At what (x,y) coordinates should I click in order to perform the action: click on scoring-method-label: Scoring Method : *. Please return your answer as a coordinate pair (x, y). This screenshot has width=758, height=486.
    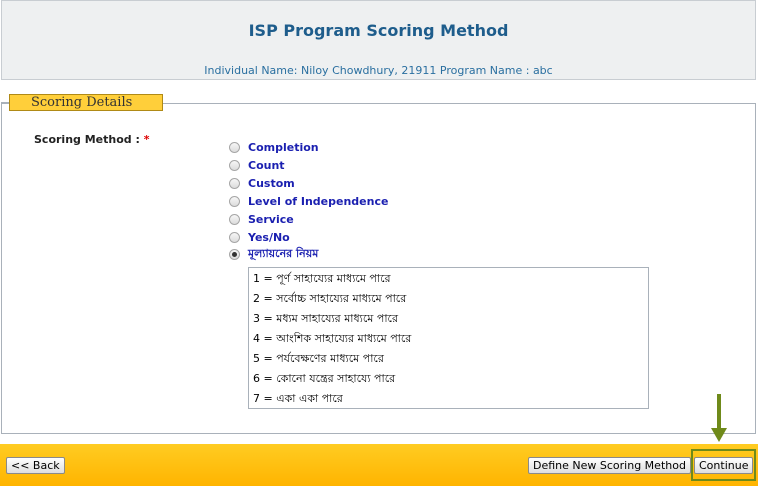
    Looking at the image, I should click on (91, 139).